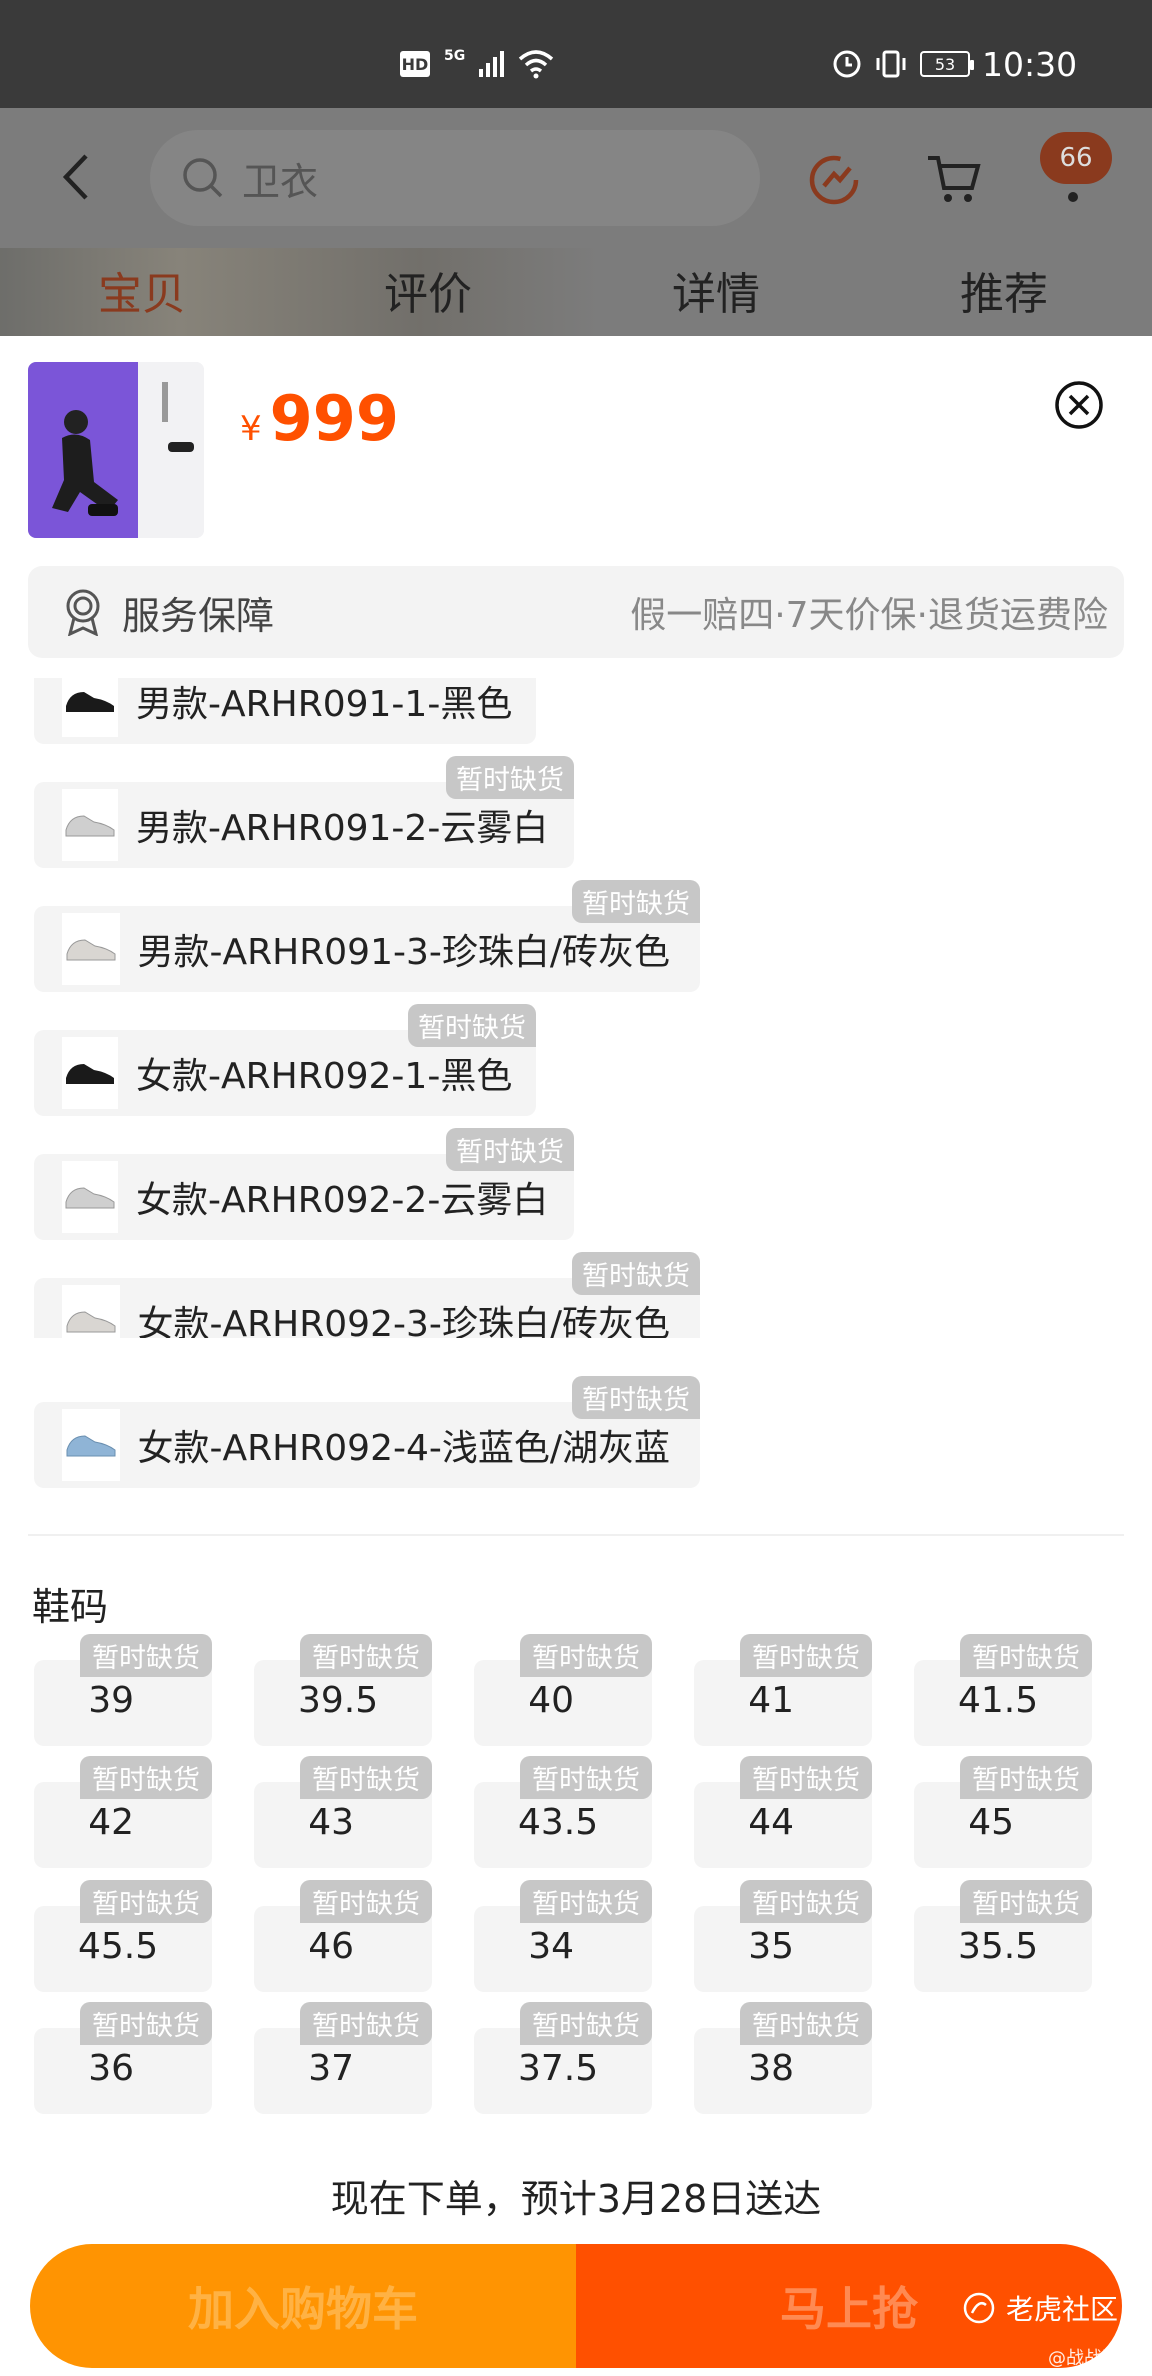 The height and width of the screenshot is (2376, 1152). Describe the element at coordinates (834, 178) in the screenshot. I see `share-icon` at that location.